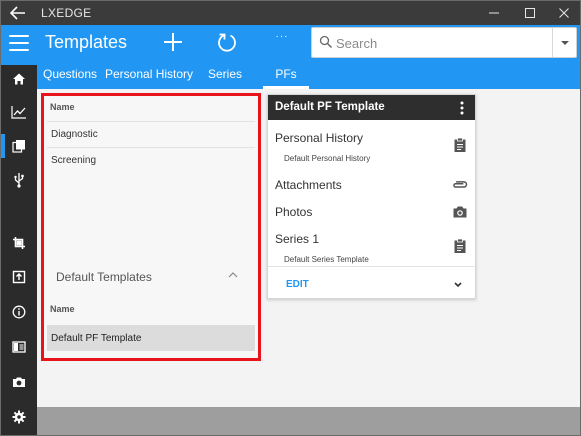 This screenshot has height=436, width=581. I want to click on nav-rail, so click(19, 250).